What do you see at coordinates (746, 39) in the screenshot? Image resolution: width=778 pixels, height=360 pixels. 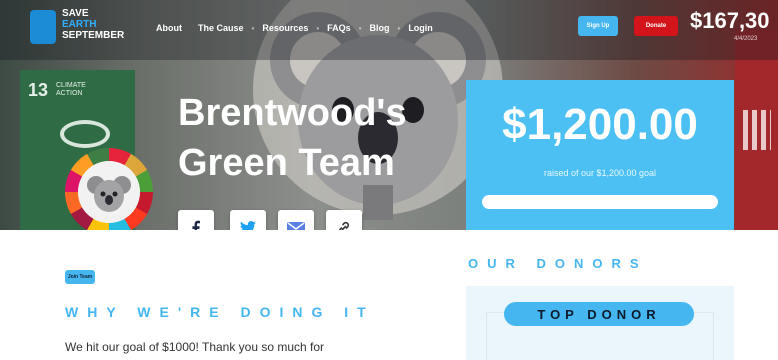 I see `ticker-date: 4/4/2023` at bounding box center [746, 39].